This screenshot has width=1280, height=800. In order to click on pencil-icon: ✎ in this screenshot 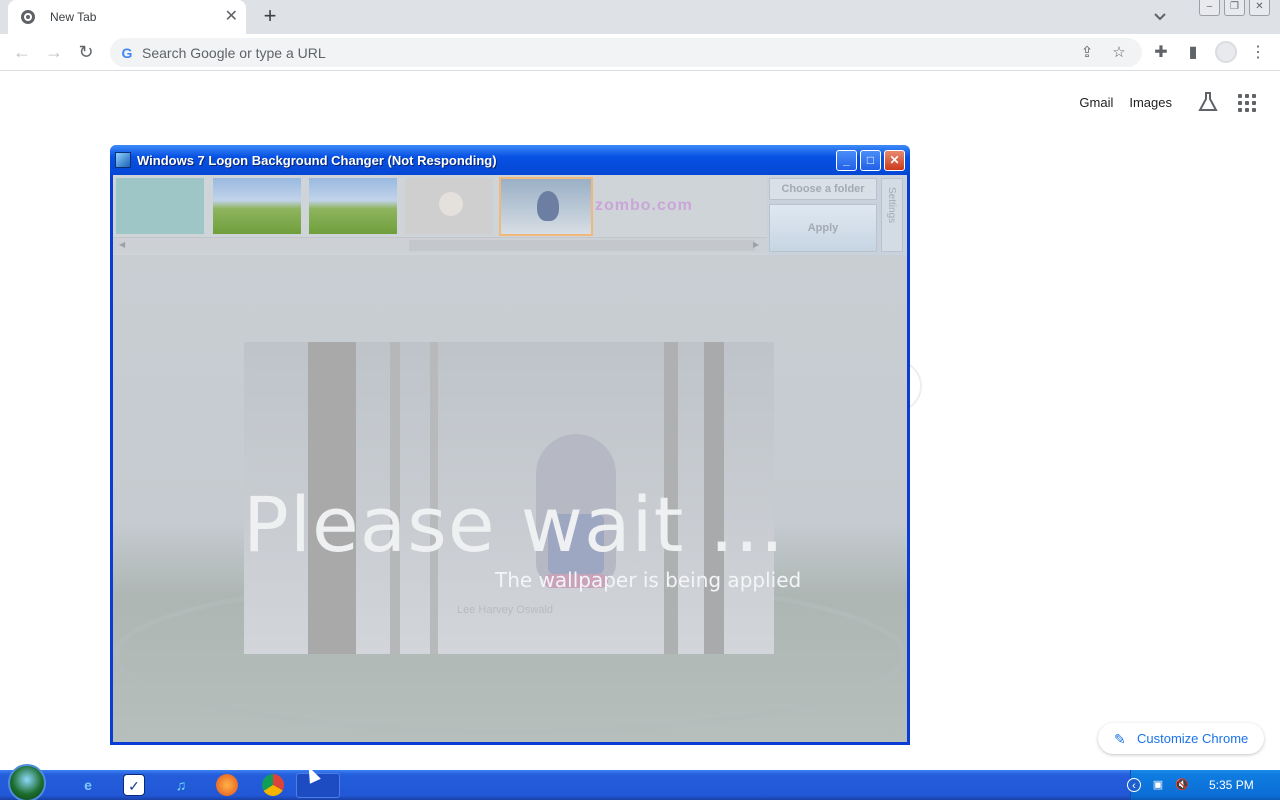, I will do `click(1120, 738)`.